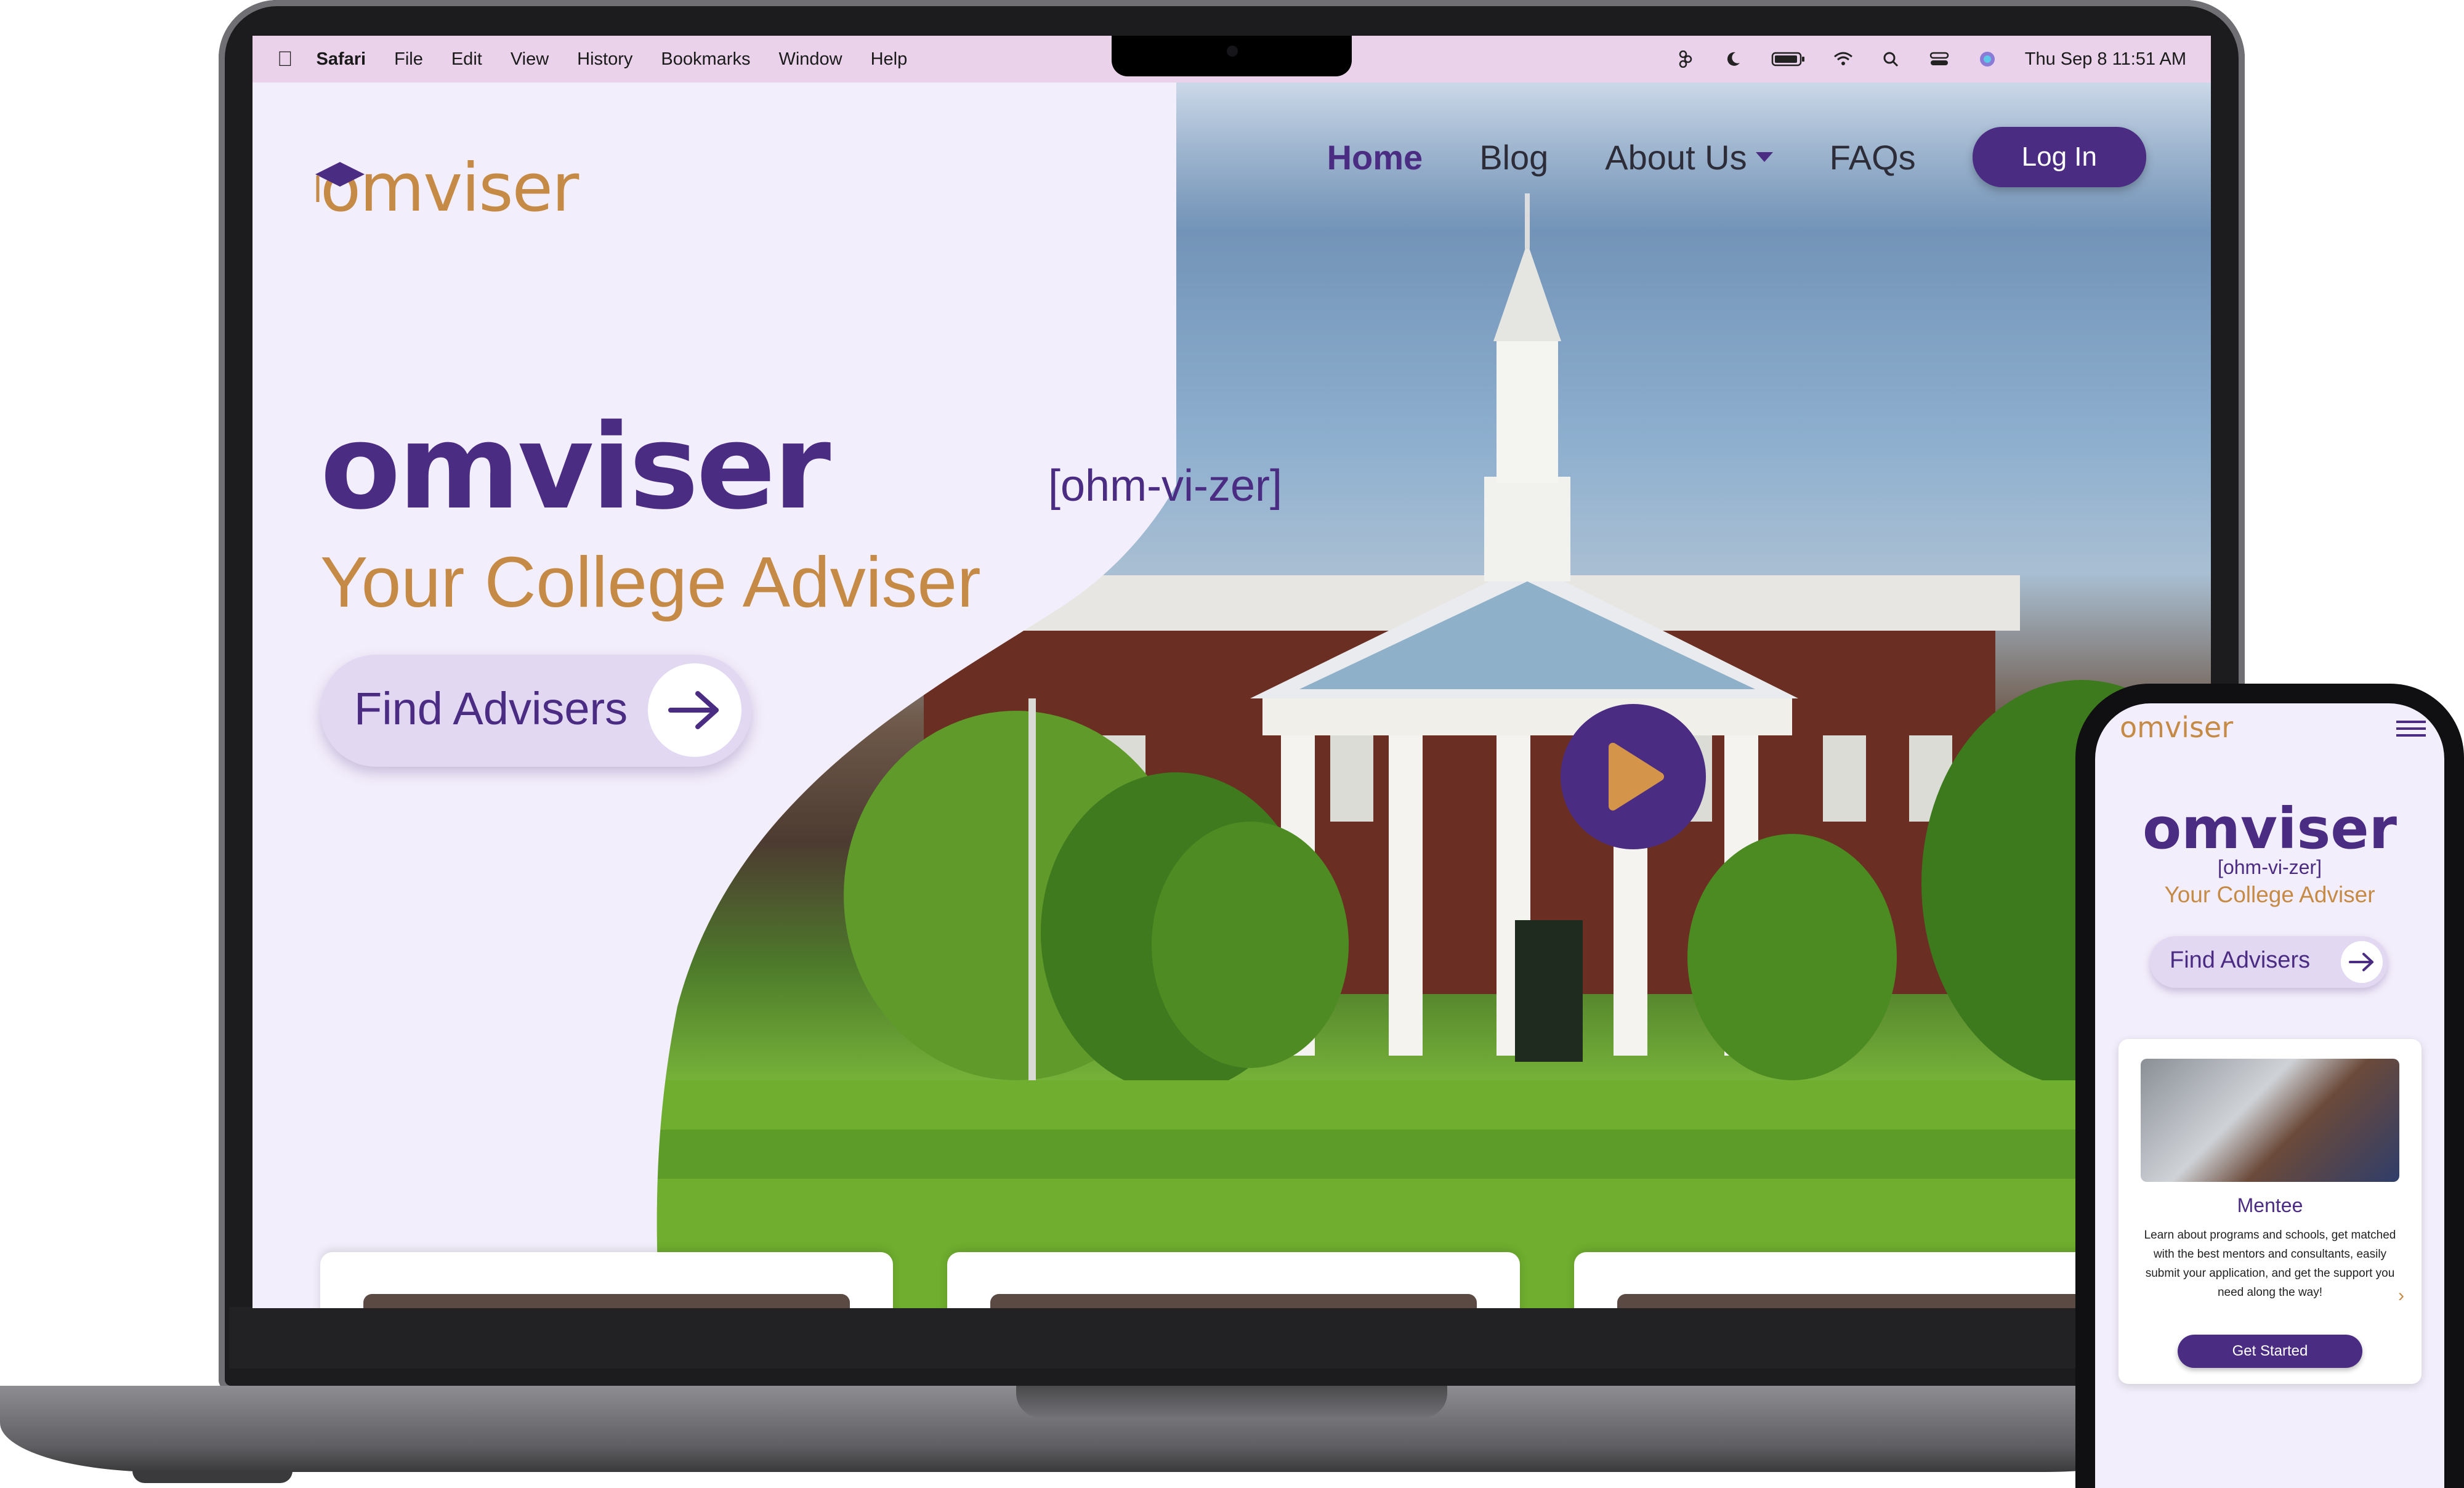 This screenshot has width=2464, height=1488. I want to click on nav-about-us: About Us, so click(1689, 157).